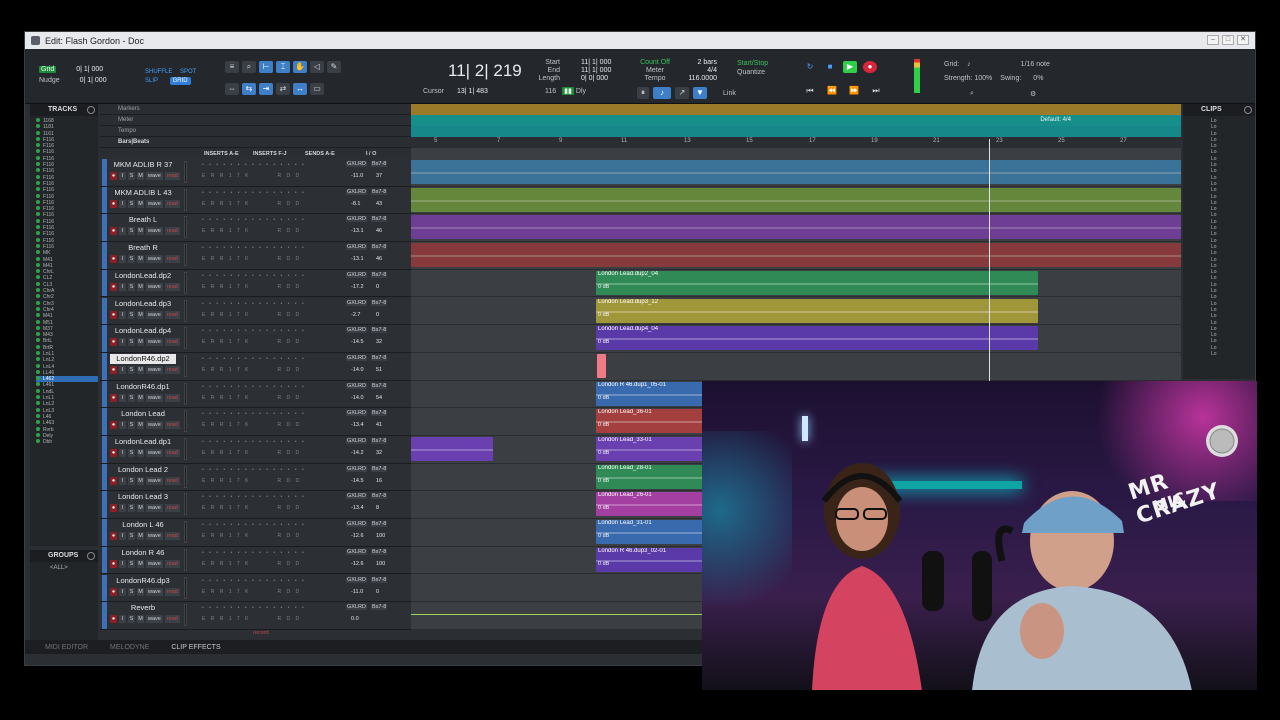 The width and height of the screenshot is (1280, 720). Describe the element at coordinates (649, 532) in the screenshot. I see `audio-clip: London Lead_31-01 0 dB` at that location.